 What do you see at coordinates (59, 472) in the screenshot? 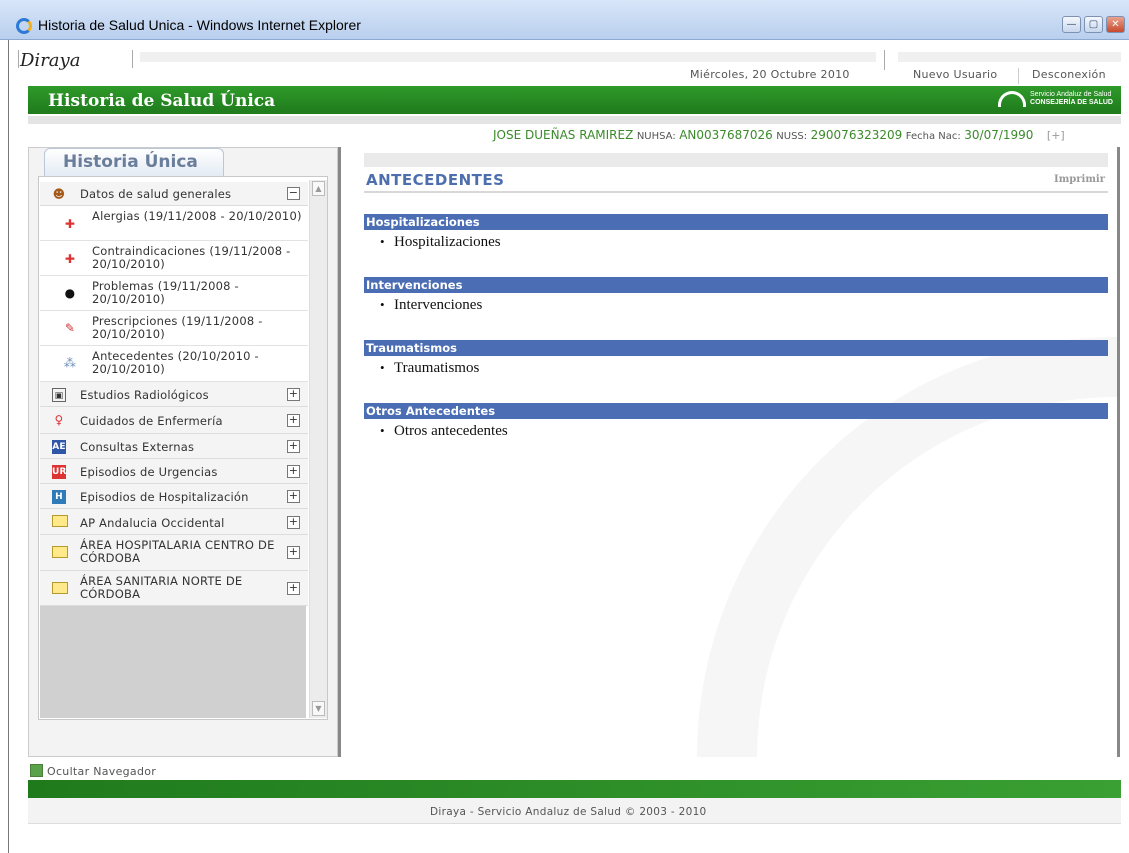
I see `ur-icon: UR` at bounding box center [59, 472].